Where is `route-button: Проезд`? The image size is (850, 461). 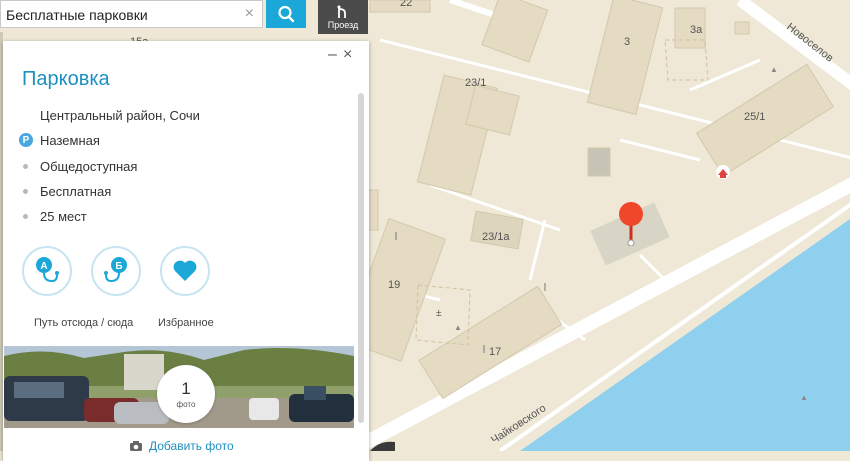 route-button: Проезд is located at coordinates (343, 17).